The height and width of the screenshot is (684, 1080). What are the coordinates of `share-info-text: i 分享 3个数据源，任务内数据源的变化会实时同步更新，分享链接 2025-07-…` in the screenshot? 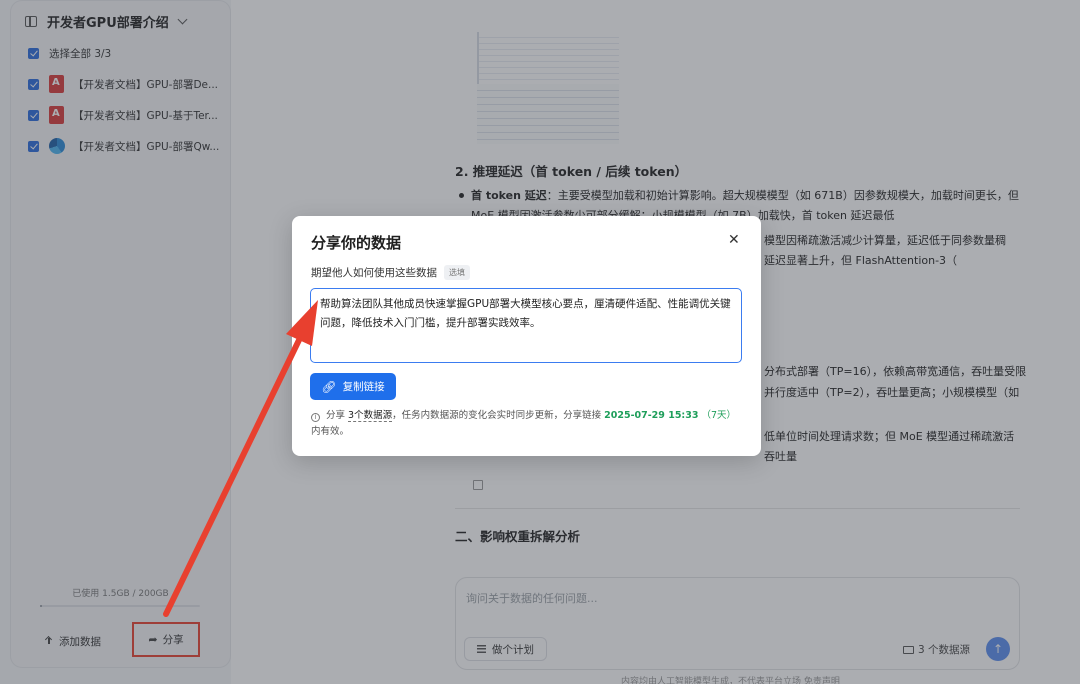 It's located at (526, 424).